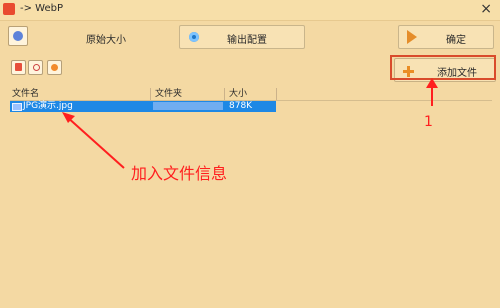  Describe the element at coordinates (432, 83) in the screenshot. I see `arrow-head-to-button` at that location.